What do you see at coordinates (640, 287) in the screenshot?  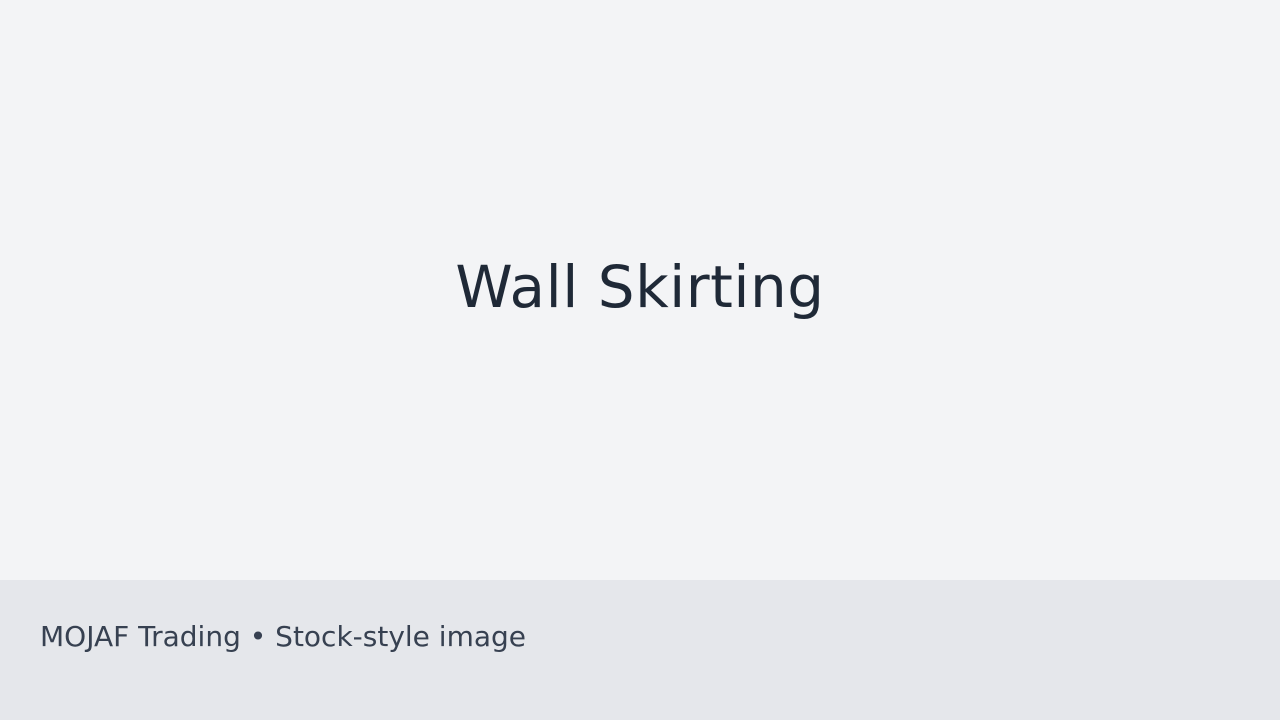 I see `image-title: Wall Skirting` at bounding box center [640, 287].